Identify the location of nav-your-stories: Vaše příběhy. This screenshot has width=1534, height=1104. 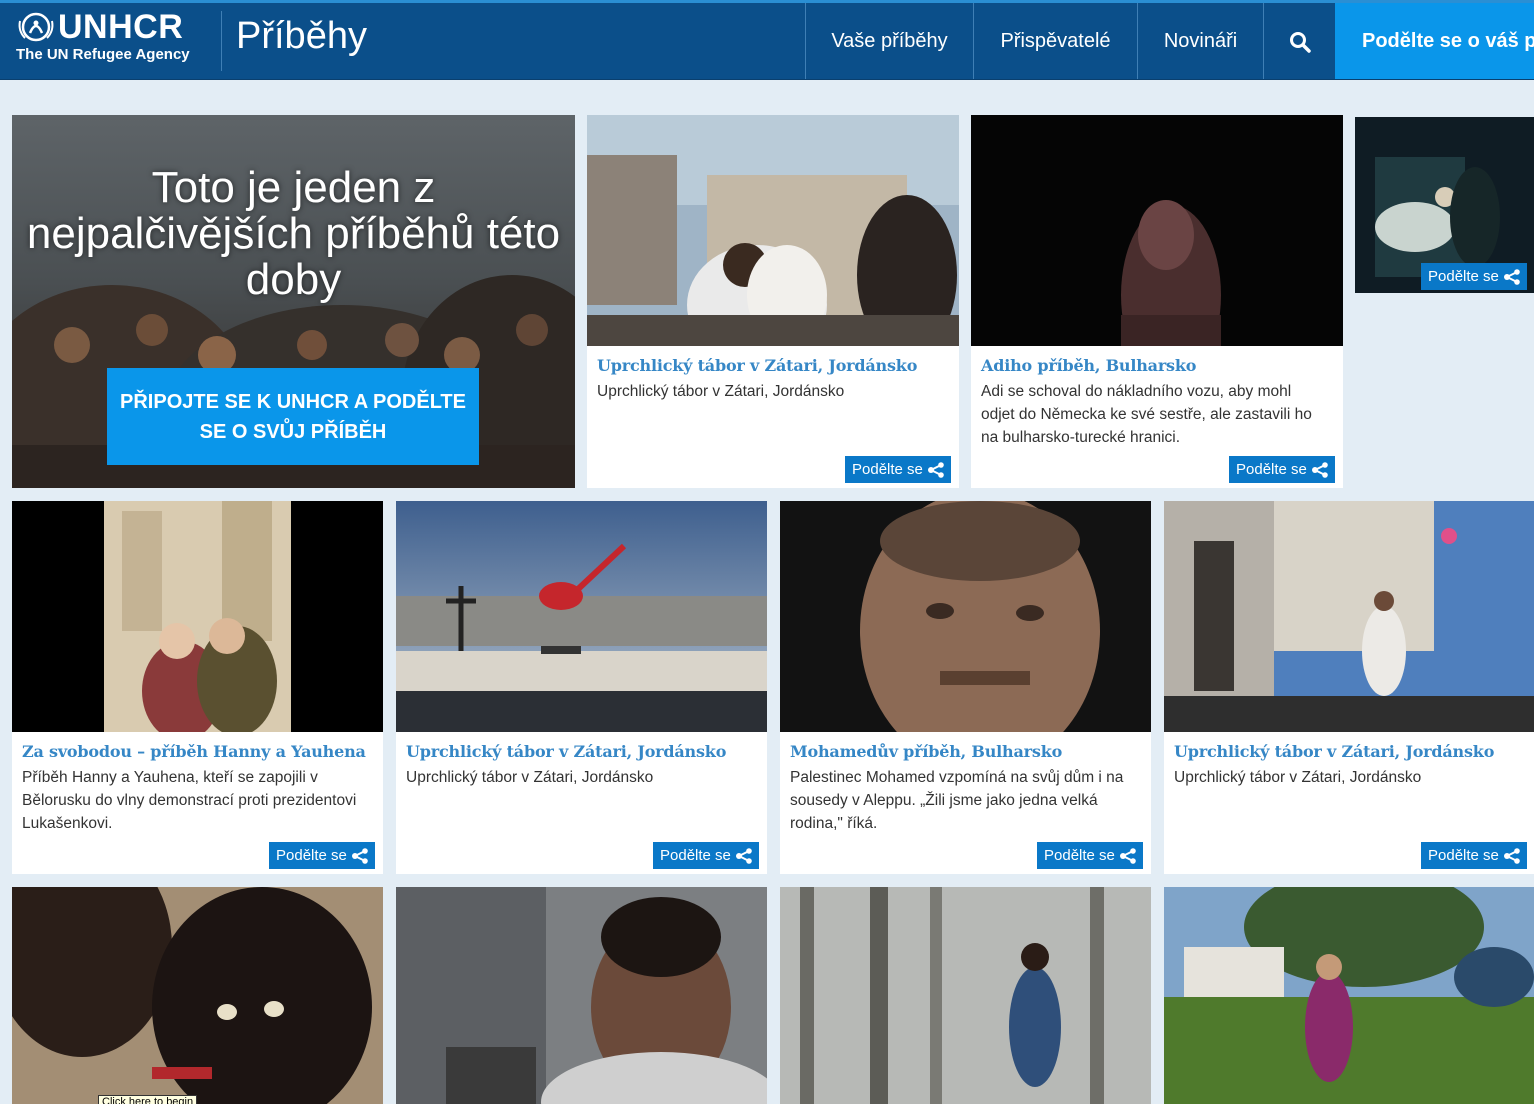
(889, 41).